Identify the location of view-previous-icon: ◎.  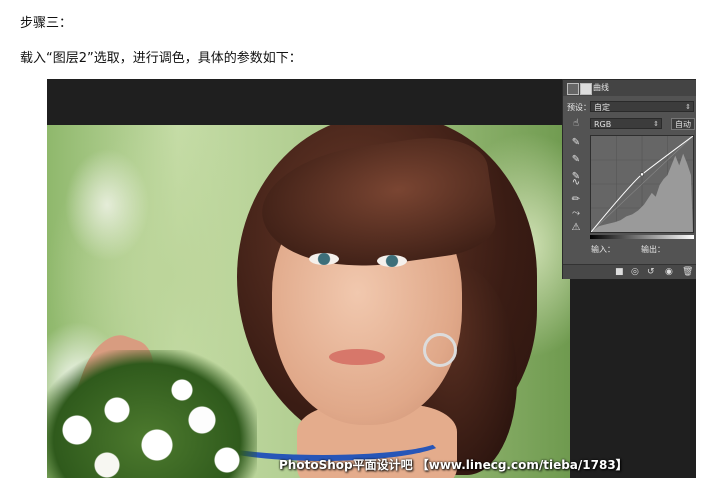
(635, 272).